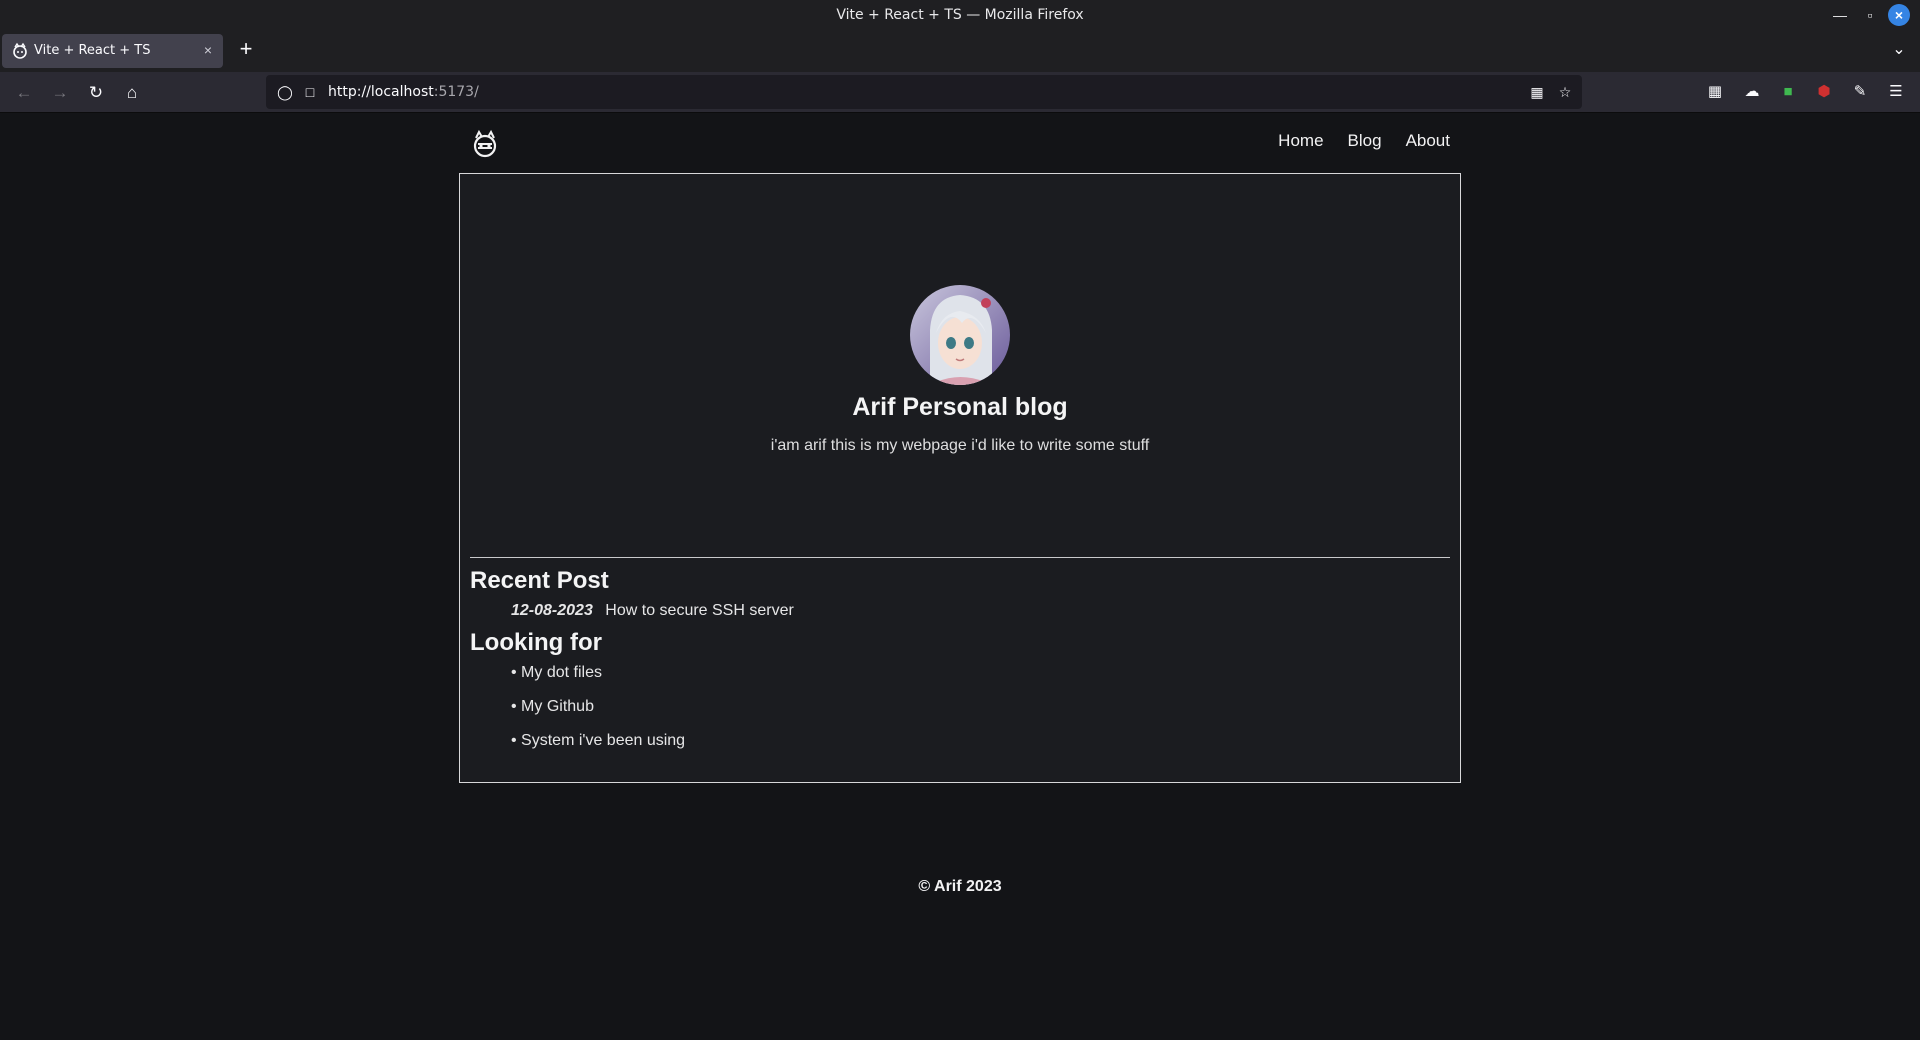 The height and width of the screenshot is (1040, 1920). What do you see at coordinates (20, 50) in the screenshot?
I see `favicon-icon` at bounding box center [20, 50].